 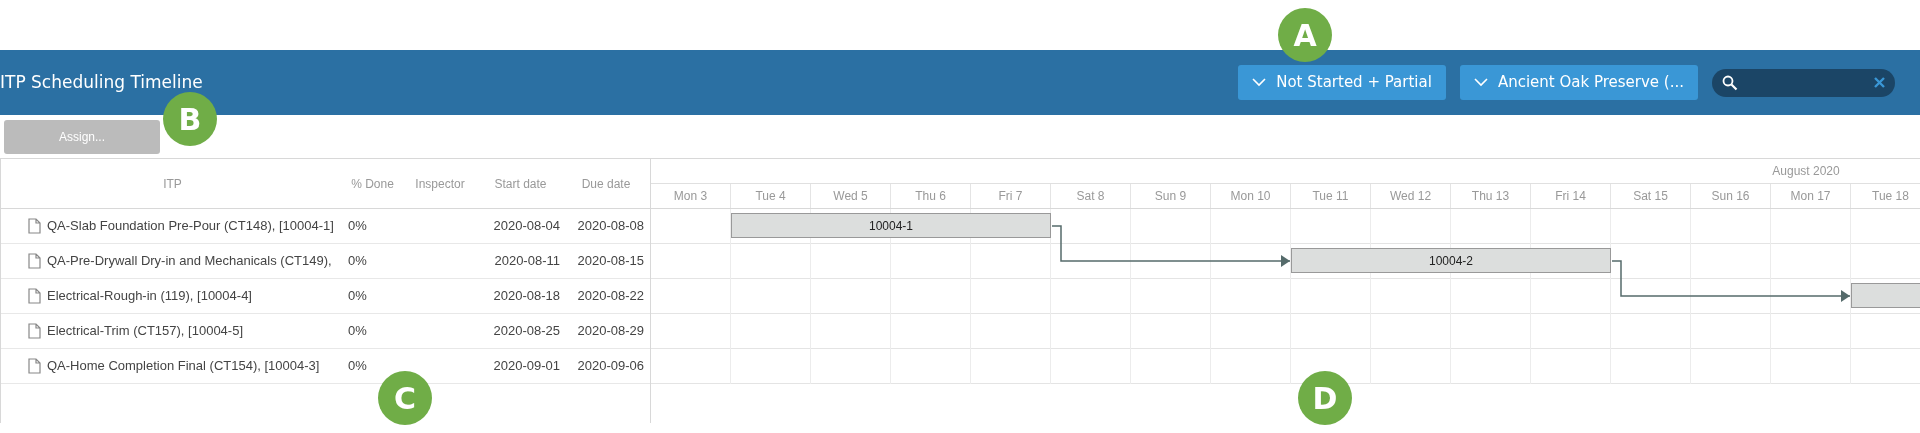 I want to click on table-cell-text: 2020-09-06, so click(x=610, y=366).